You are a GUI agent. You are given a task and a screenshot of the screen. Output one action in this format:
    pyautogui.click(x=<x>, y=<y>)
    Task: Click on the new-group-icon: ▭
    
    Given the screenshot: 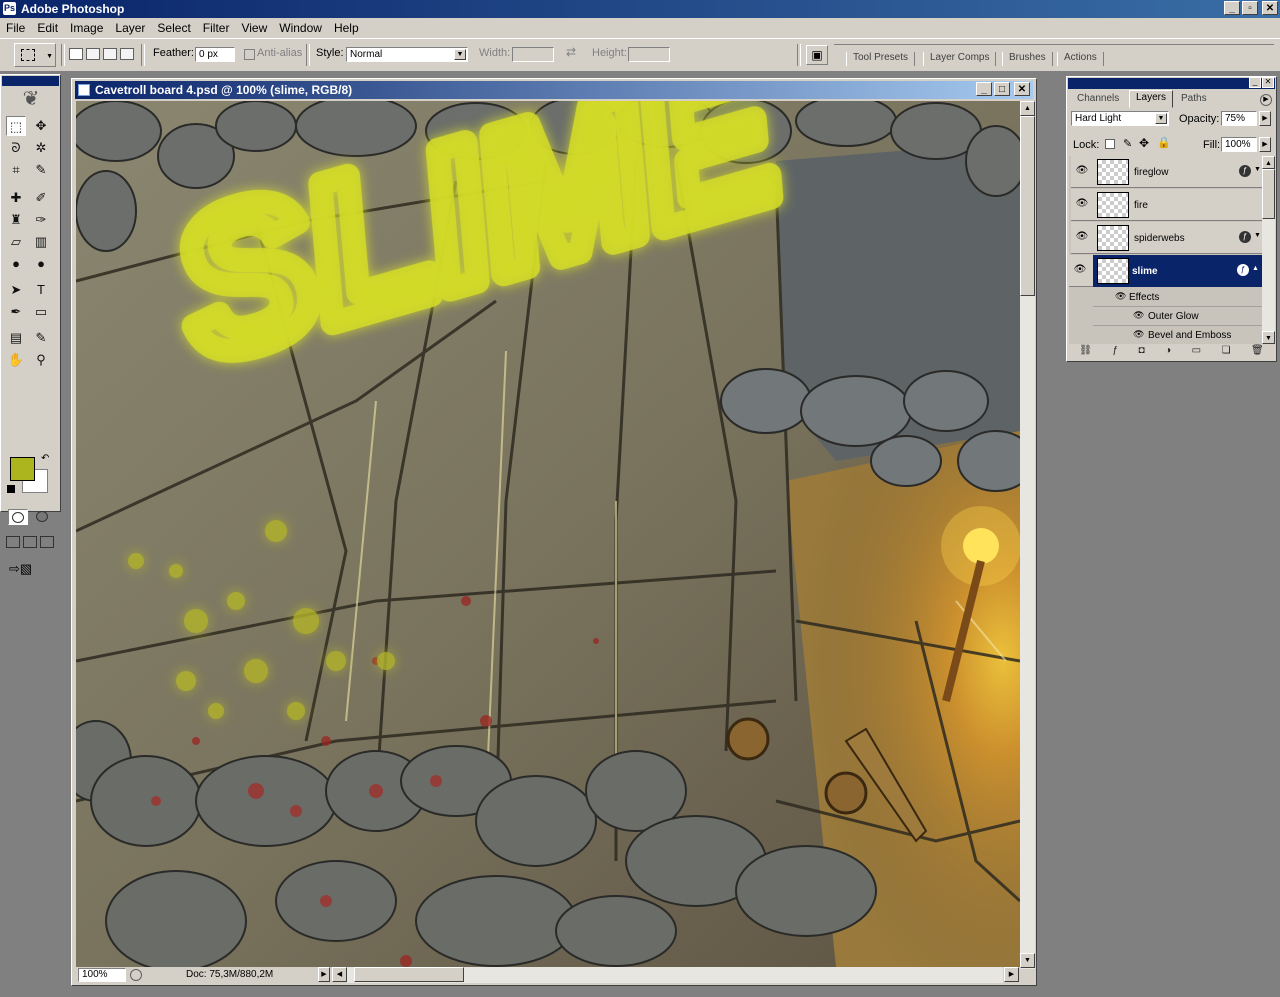 What is the action you would take?
    pyautogui.click(x=1196, y=352)
    